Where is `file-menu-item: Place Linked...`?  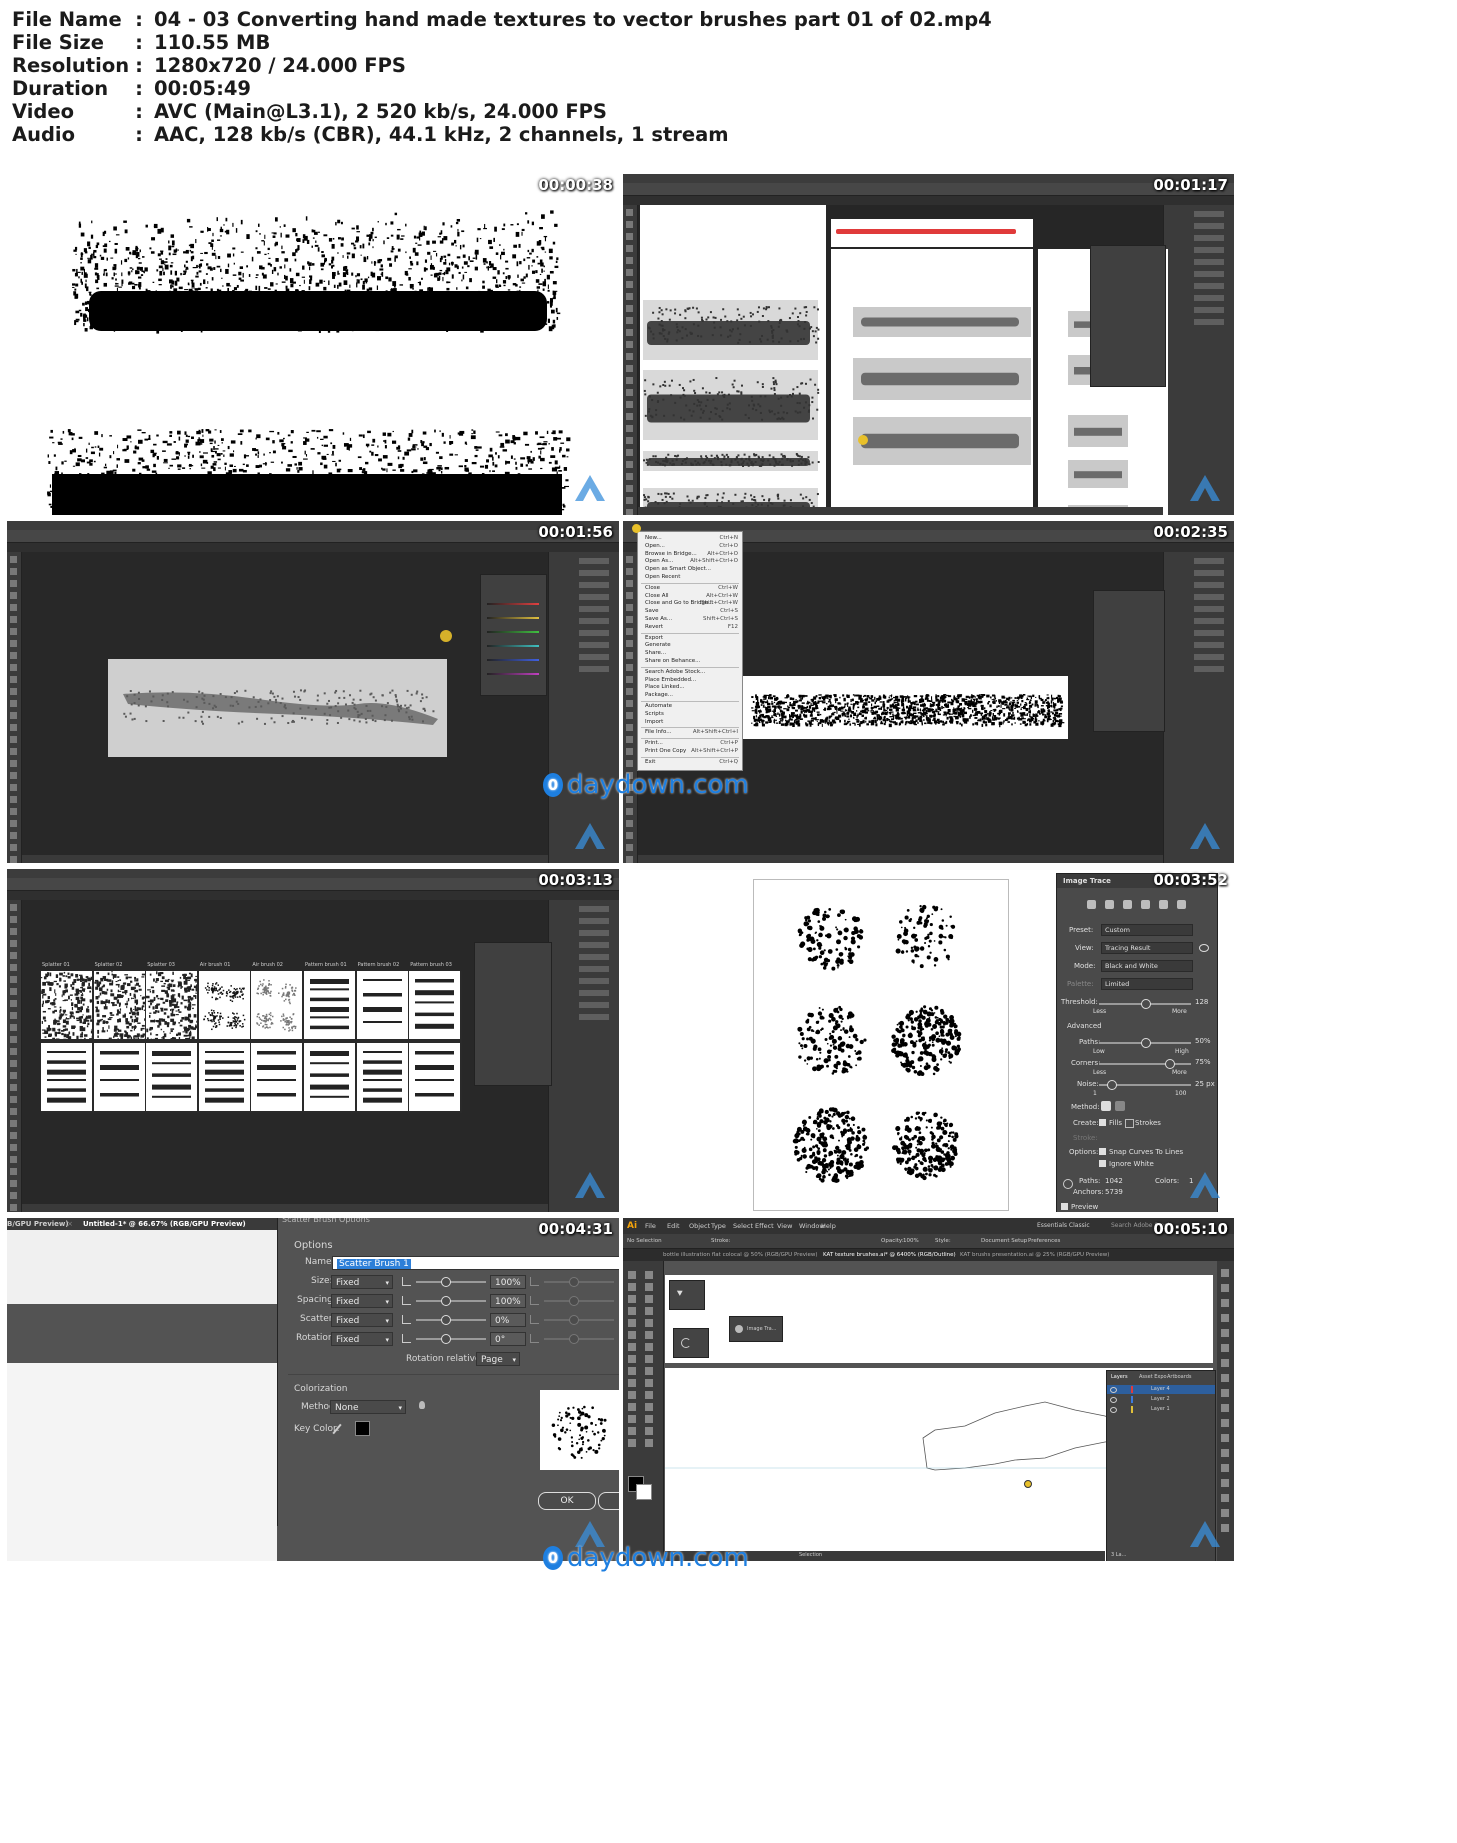 file-menu-item: Place Linked... is located at coordinates (665, 687).